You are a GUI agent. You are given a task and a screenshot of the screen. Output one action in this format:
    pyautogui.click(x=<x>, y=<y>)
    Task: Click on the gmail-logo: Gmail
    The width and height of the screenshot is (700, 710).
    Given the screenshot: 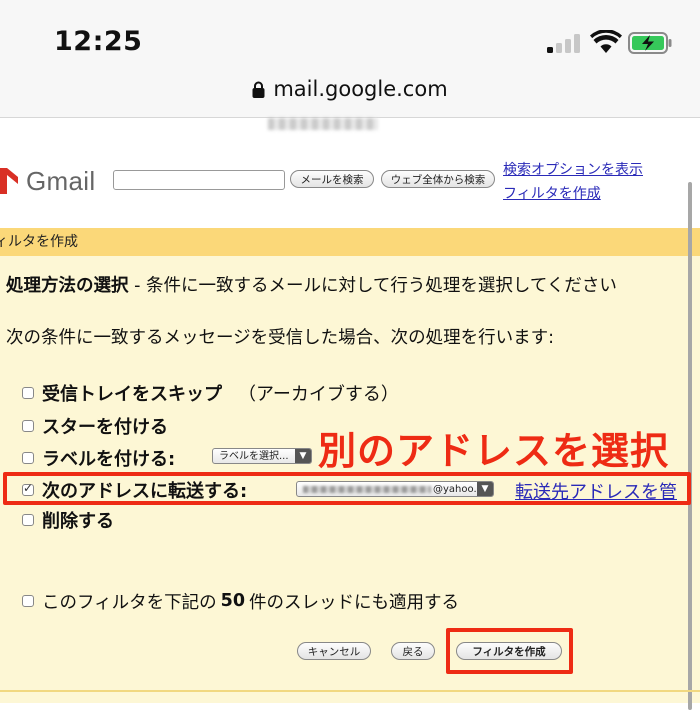 What is the action you would take?
    pyautogui.click(x=47, y=181)
    